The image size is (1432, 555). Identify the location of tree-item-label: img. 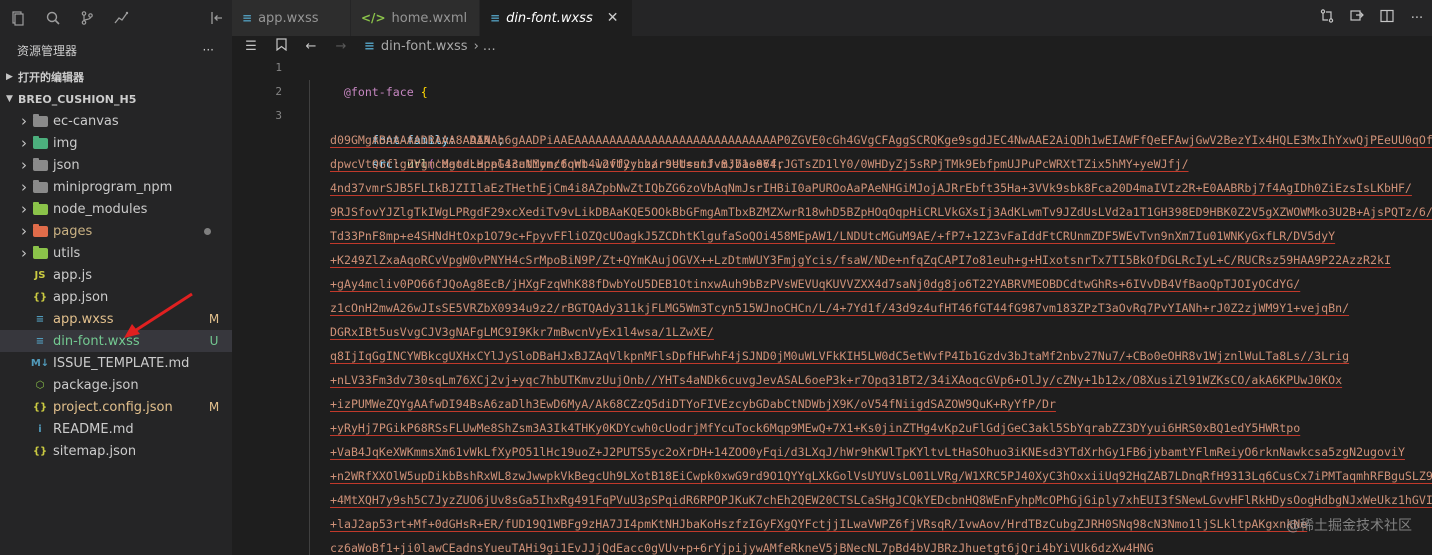
(65, 143).